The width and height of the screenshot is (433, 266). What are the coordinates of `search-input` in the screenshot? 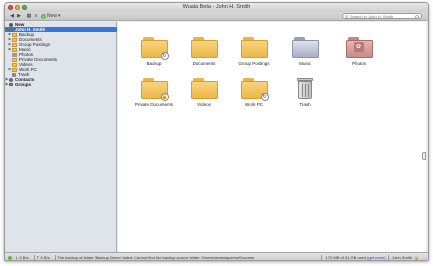 It's located at (383, 16).